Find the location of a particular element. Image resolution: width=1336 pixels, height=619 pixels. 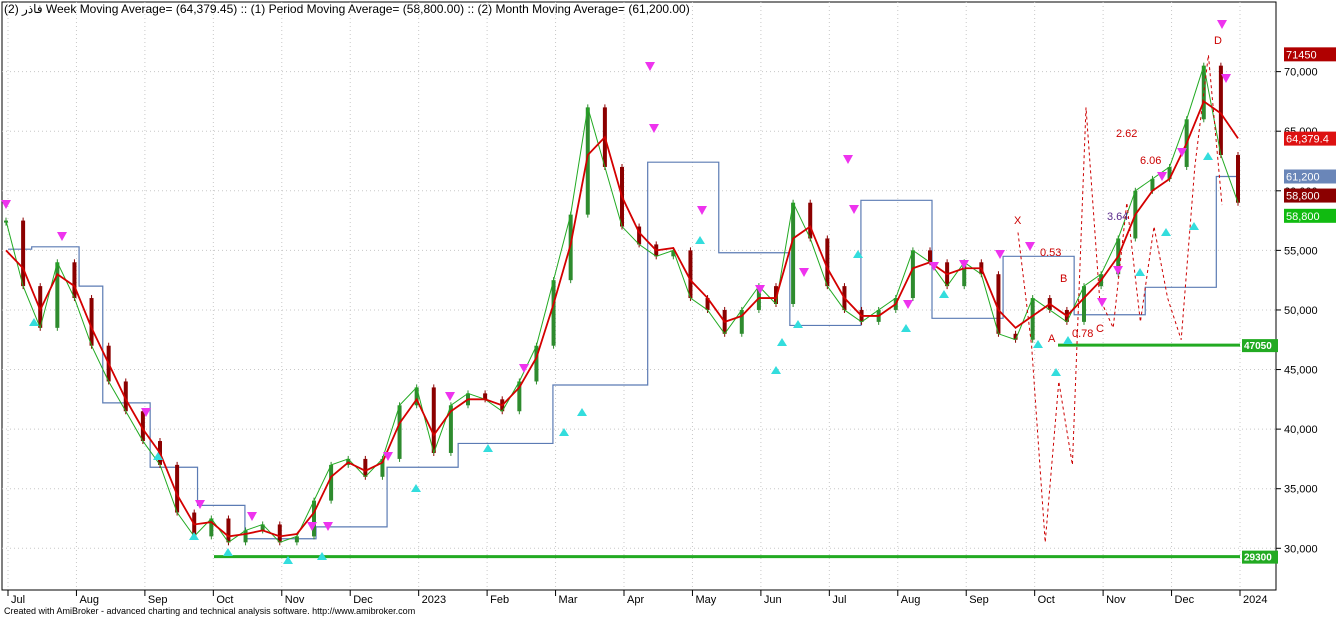

x-tick-label: May is located at coordinates (705, 600).